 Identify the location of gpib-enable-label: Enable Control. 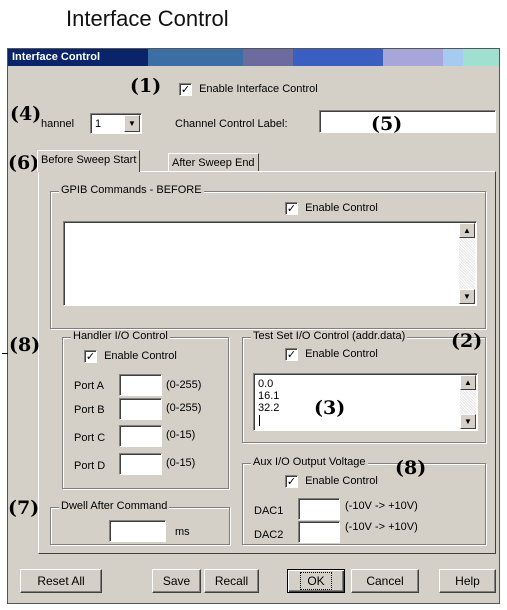
(341, 208).